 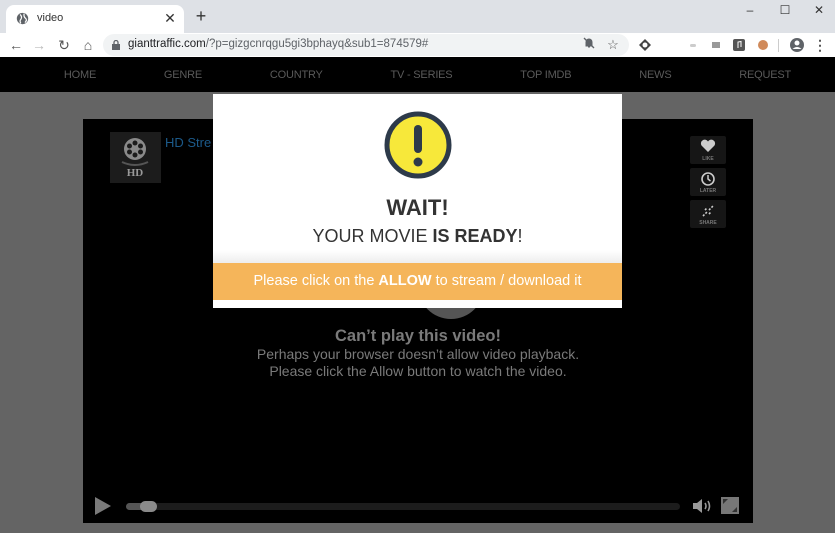 I want to click on error-title: Can’t play this video!, so click(x=418, y=336).